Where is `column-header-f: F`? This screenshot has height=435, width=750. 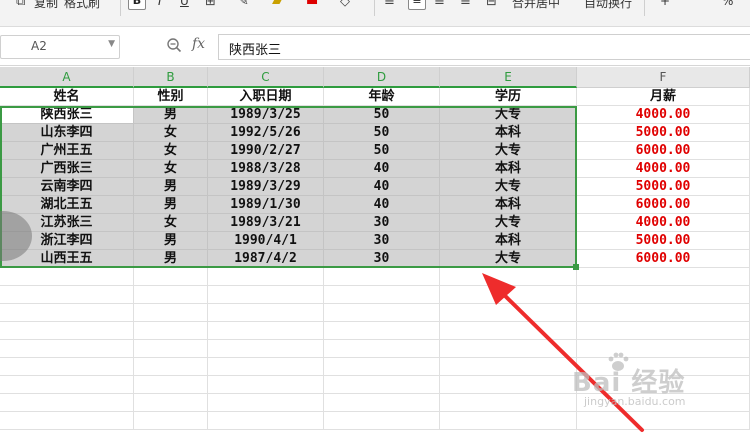 column-header-f: F is located at coordinates (663, 77).